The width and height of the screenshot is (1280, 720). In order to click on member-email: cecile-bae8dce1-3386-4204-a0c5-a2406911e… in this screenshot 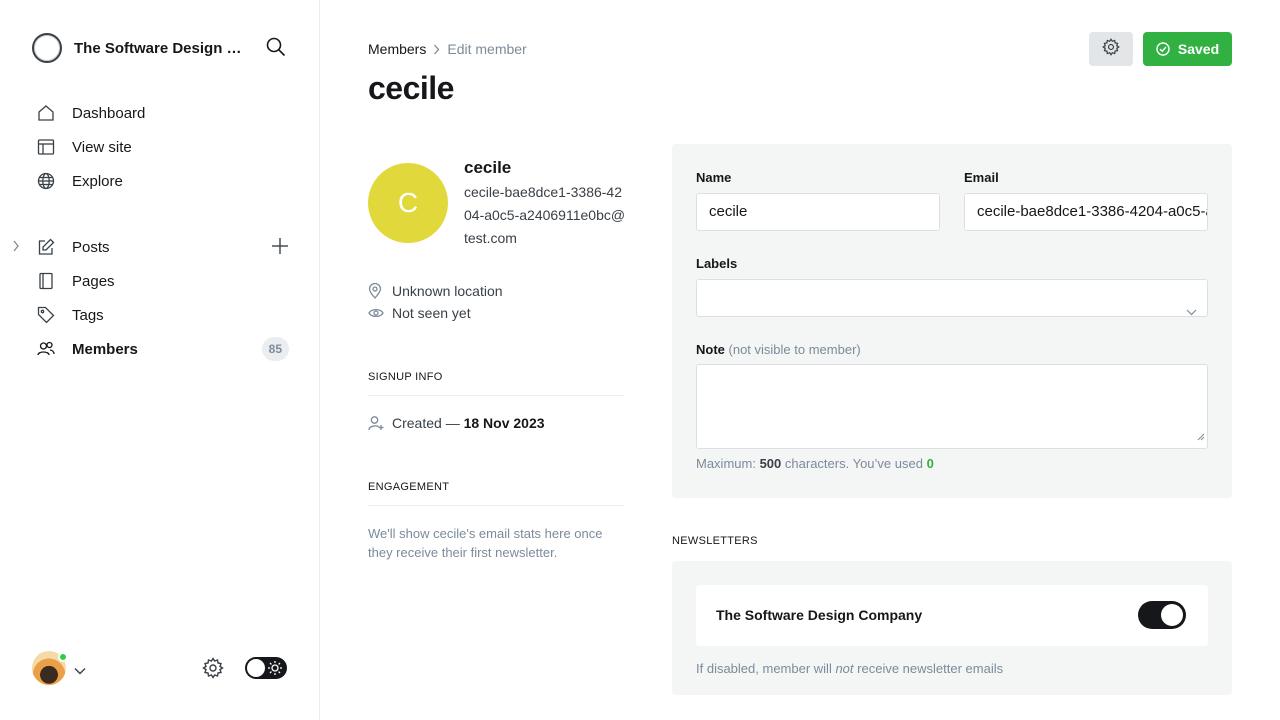, I will do `click(545, 215)`.